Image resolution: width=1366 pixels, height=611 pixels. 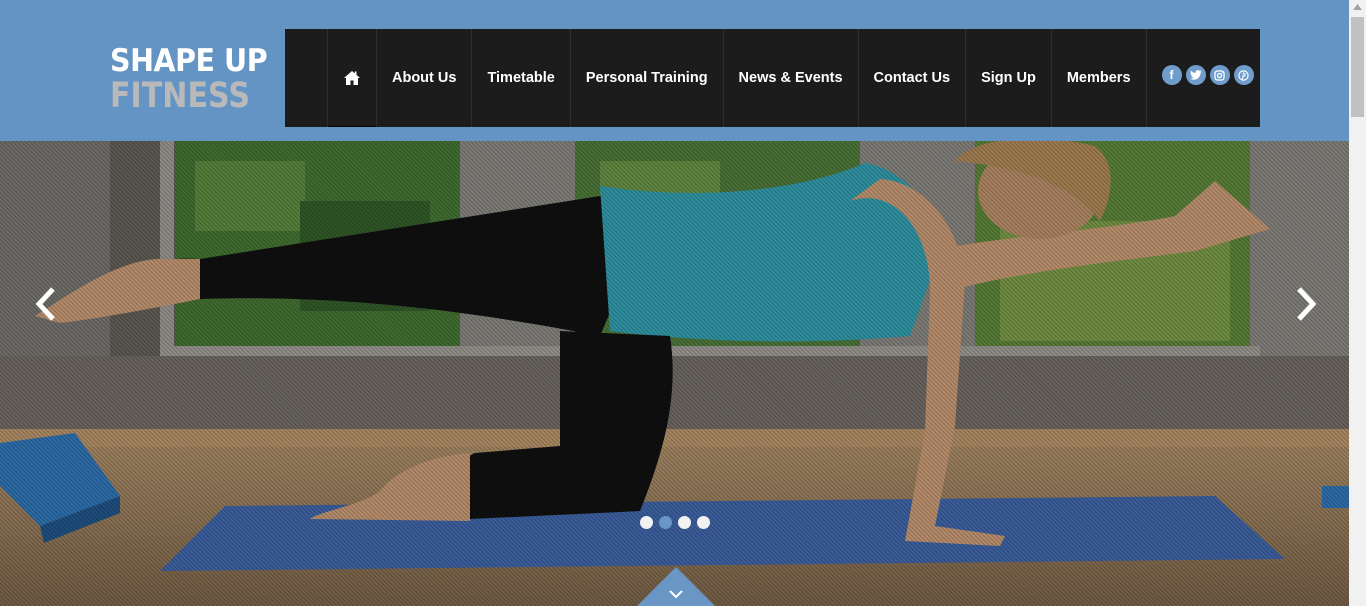 I want to click on chevron-left-icon, so click(x=45, y=304).